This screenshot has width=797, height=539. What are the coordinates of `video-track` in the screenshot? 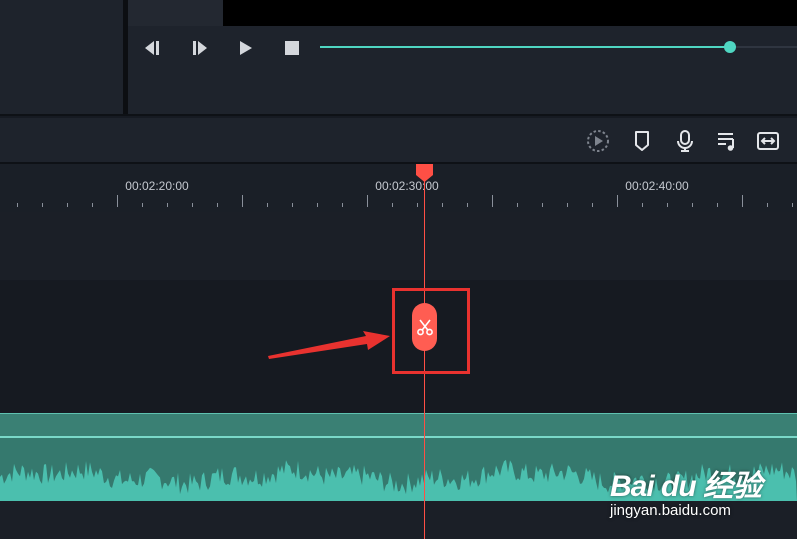 It's located at (398, 246).